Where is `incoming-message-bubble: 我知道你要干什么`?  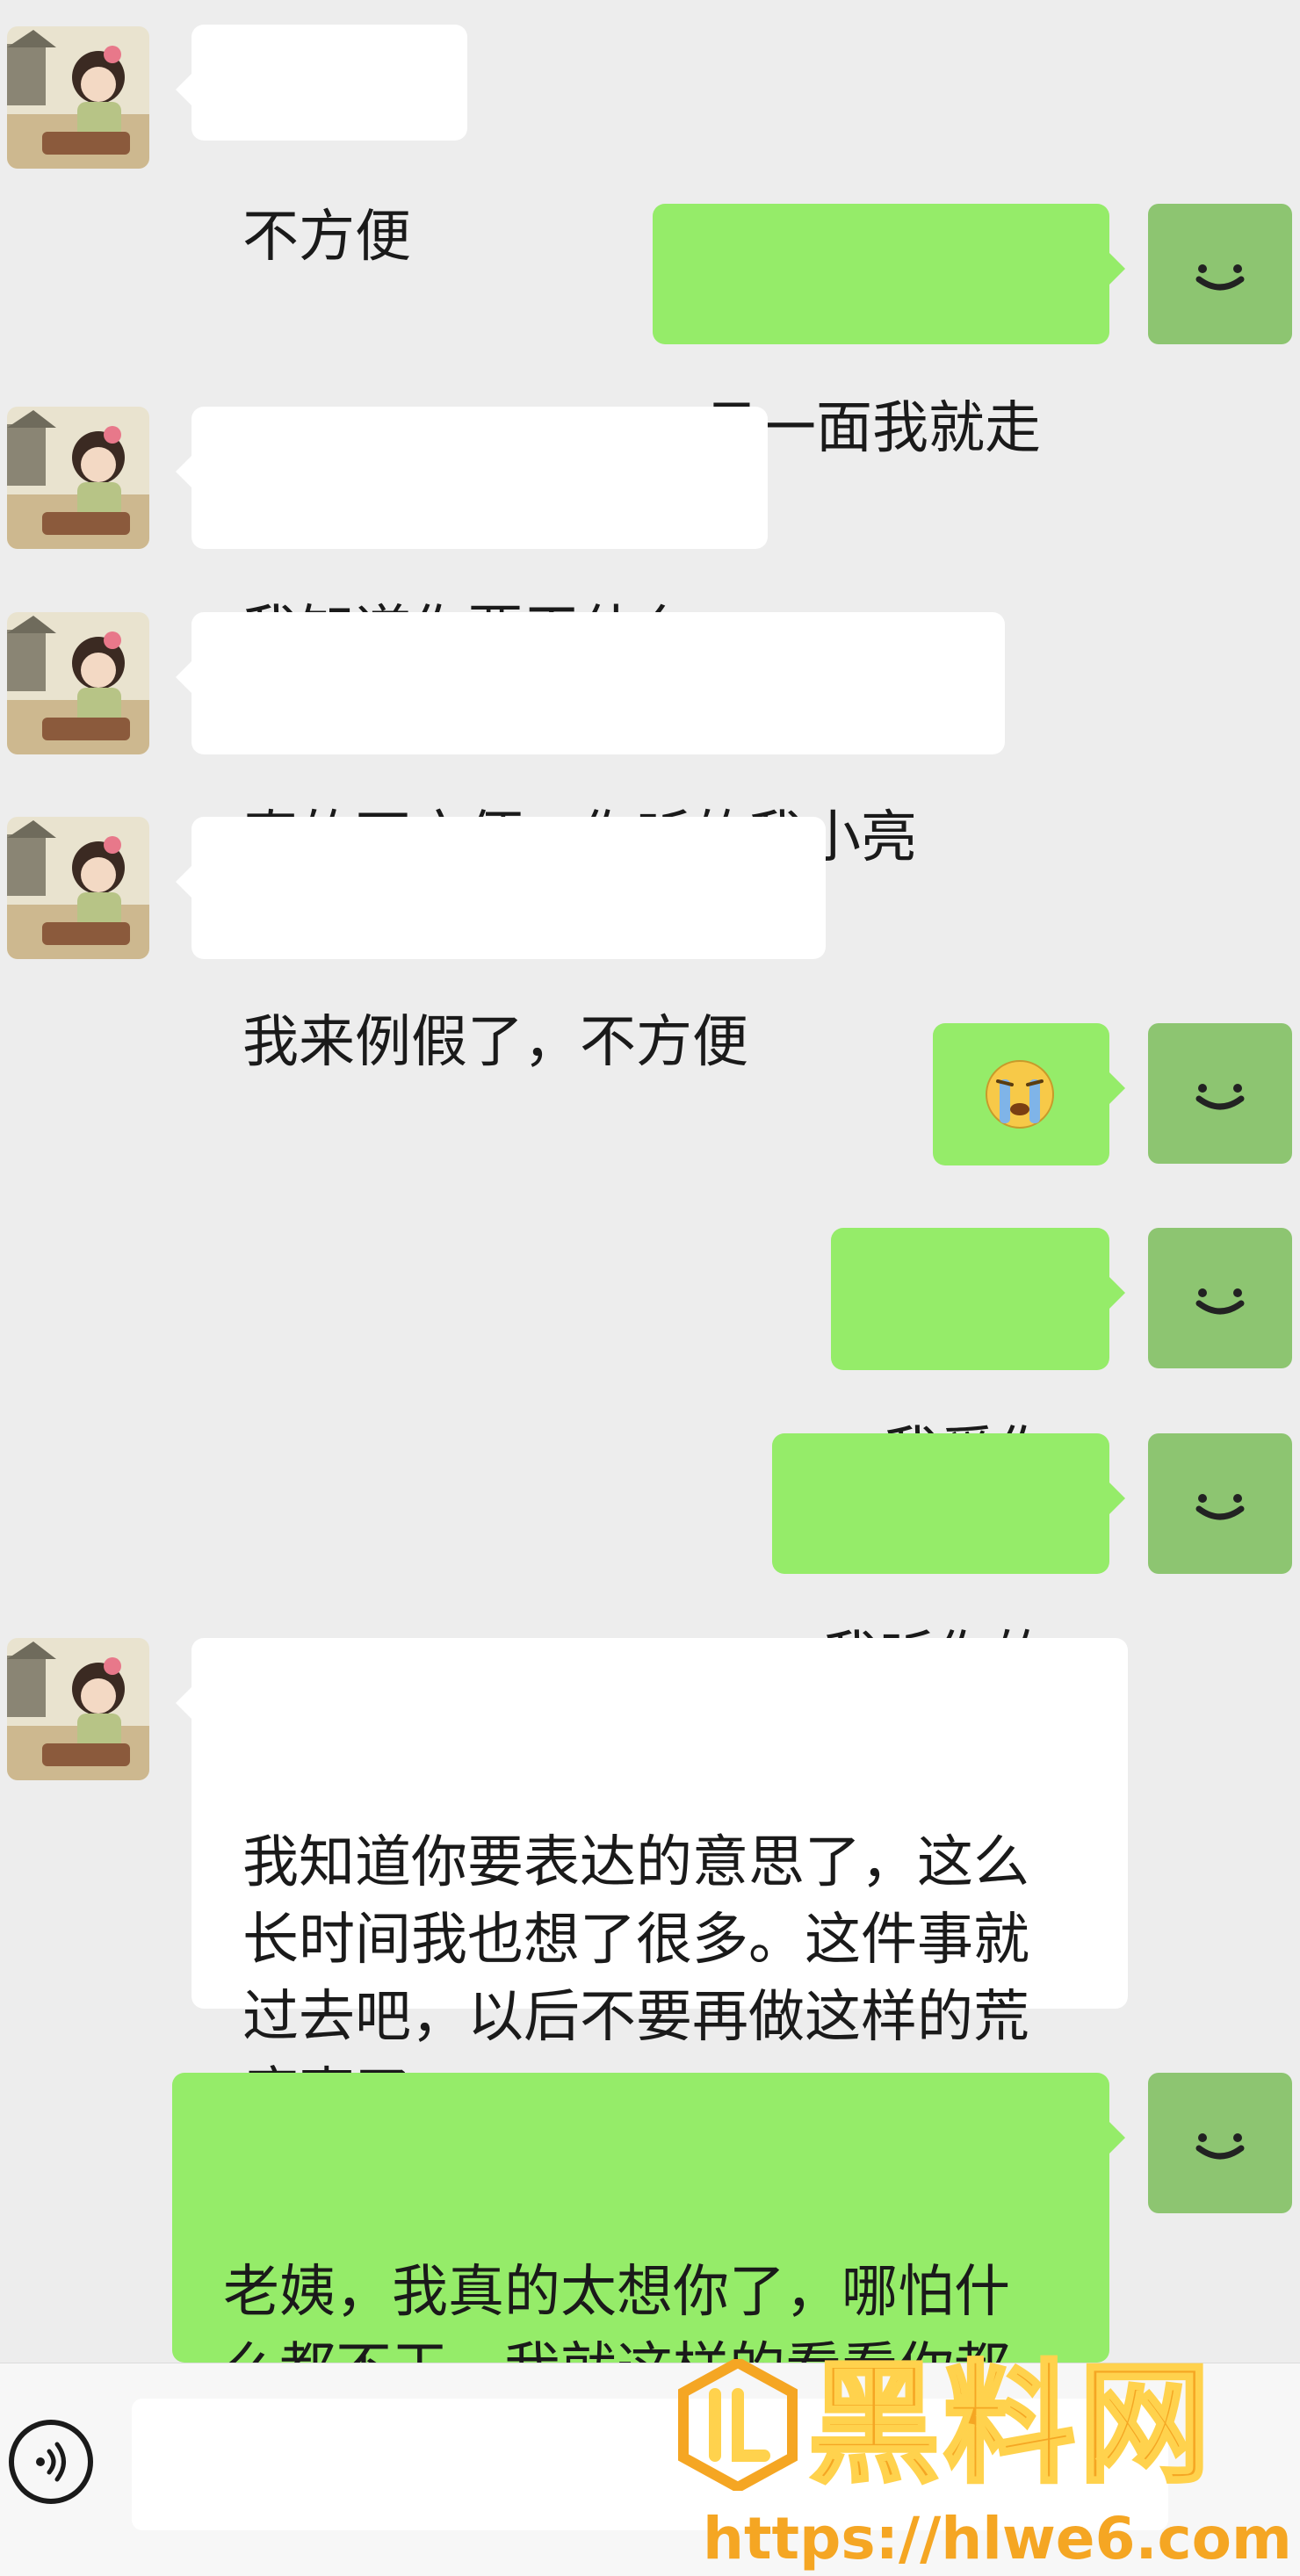
incoming-message-bubble: 我知道你要干什么 is located at coordinates (472, 536).